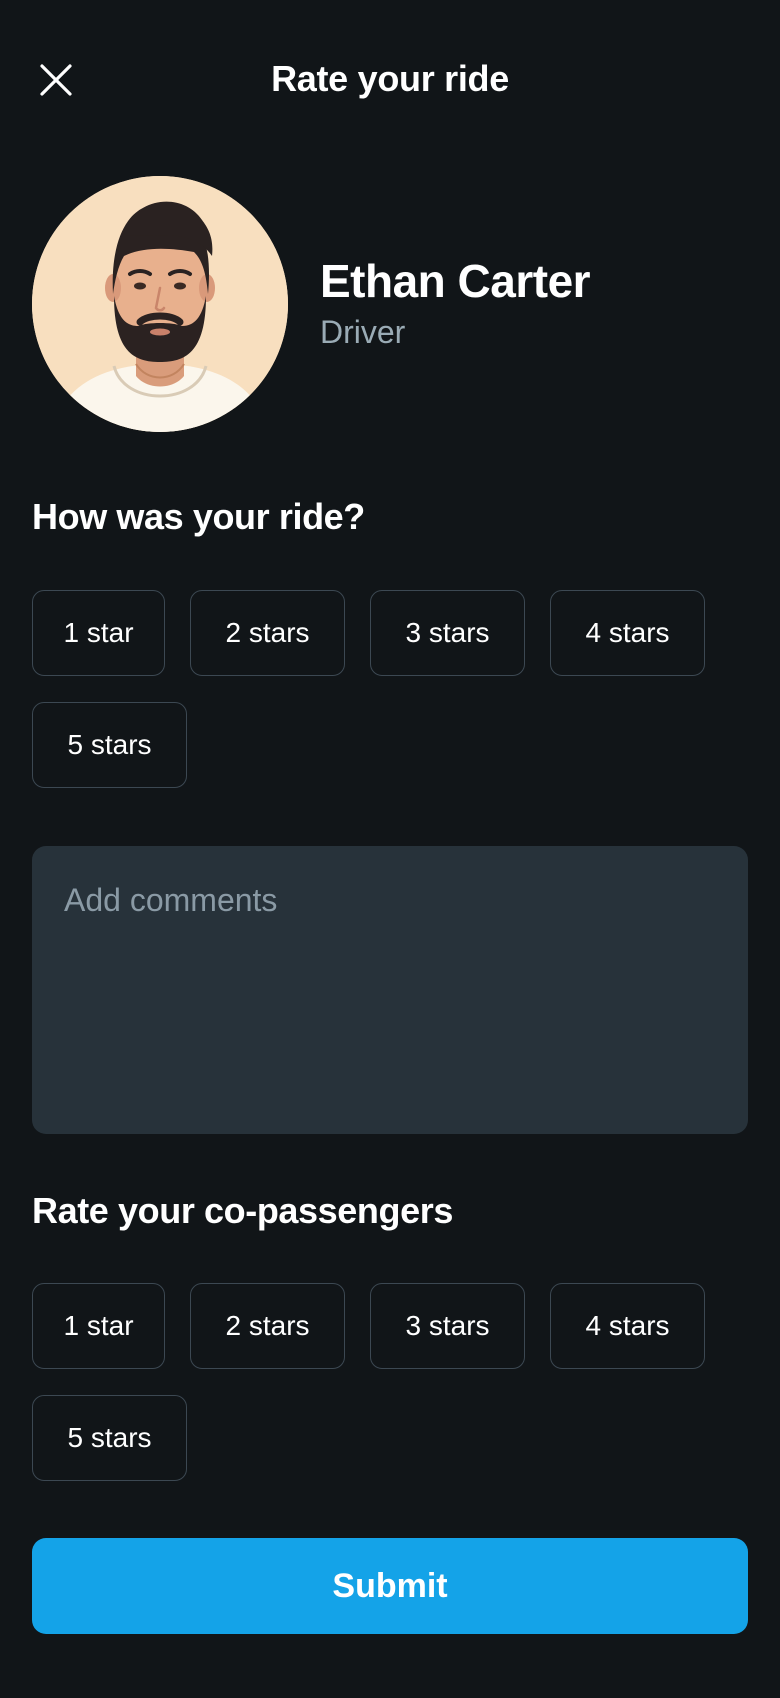 The image size is (780, 1698). I want to click on header: Rate your ride, so click(390, 80).